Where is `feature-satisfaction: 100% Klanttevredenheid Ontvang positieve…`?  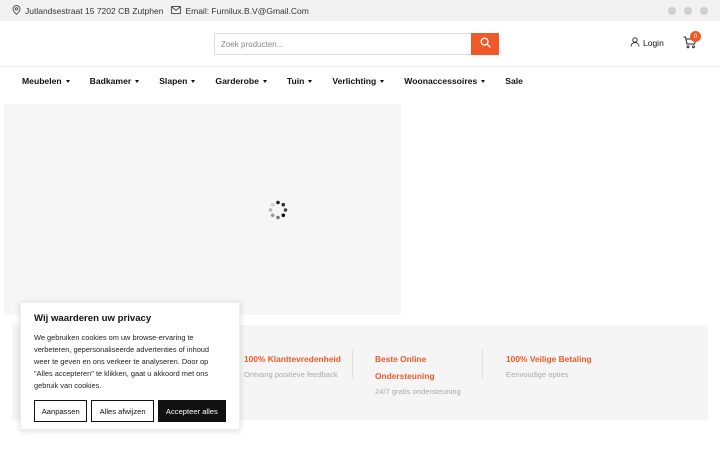
feature-satisfaction: 100% Klanttevredenheid Ontvang positieve… is located at coordinates (292, 365).